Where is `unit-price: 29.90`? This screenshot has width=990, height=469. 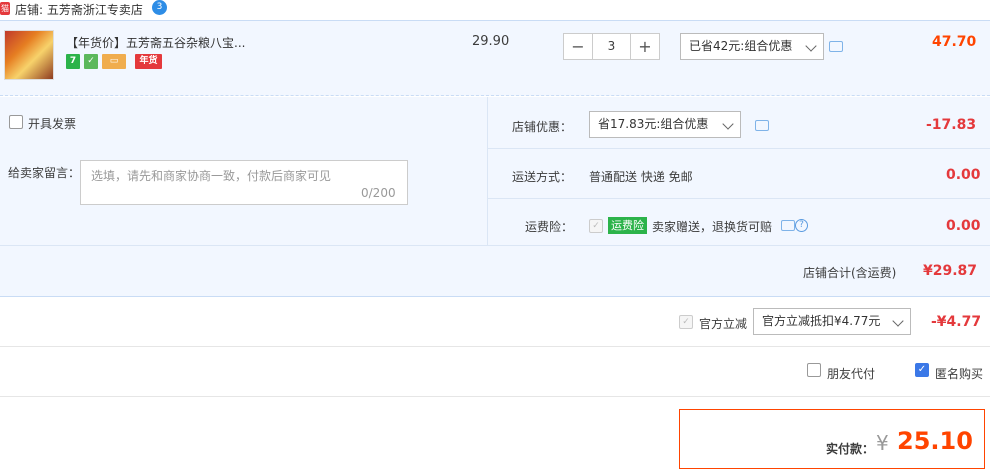
unit-price: 29.90 is located at coordinates (491, 41).